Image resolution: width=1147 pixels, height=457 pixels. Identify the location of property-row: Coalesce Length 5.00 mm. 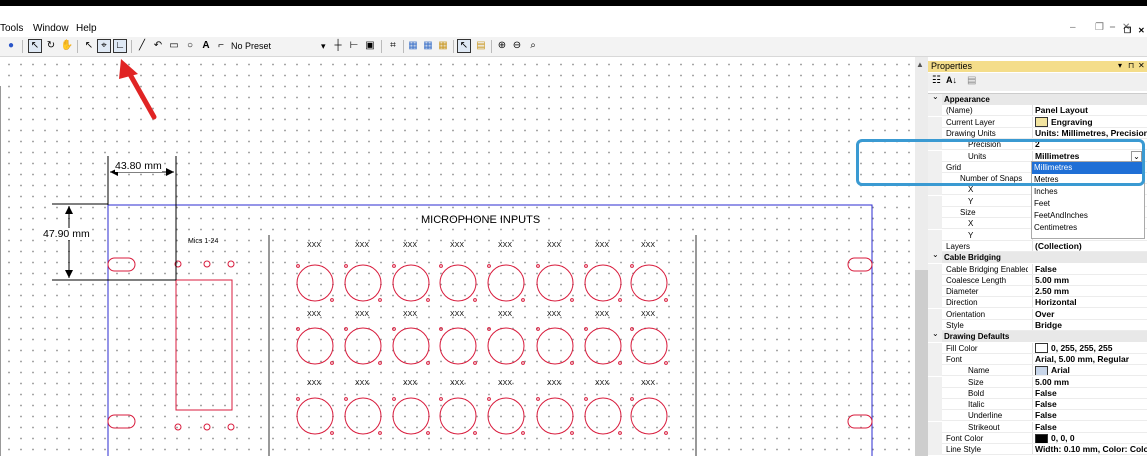
(1037, 280).